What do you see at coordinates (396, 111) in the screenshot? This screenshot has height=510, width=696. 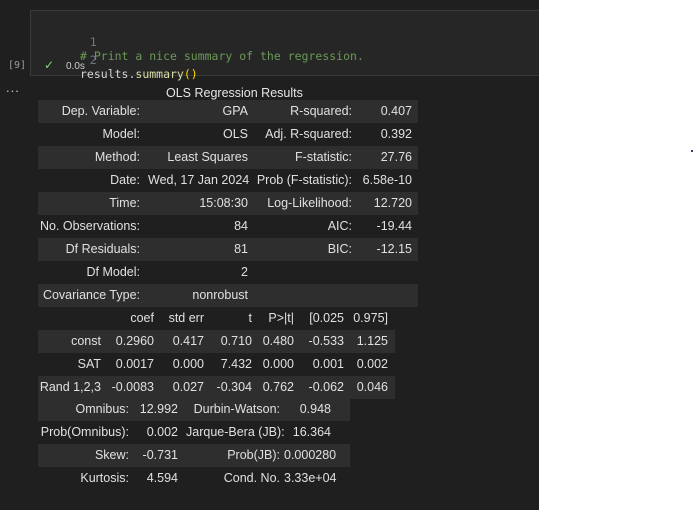 I see `table-cell: 0.407` at bounding box center [396, 111].